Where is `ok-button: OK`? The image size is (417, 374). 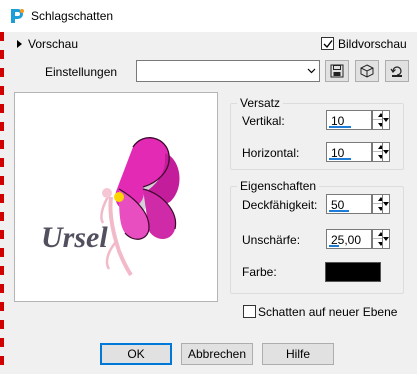 ok-button: OK is located at coordinates (136, 354).